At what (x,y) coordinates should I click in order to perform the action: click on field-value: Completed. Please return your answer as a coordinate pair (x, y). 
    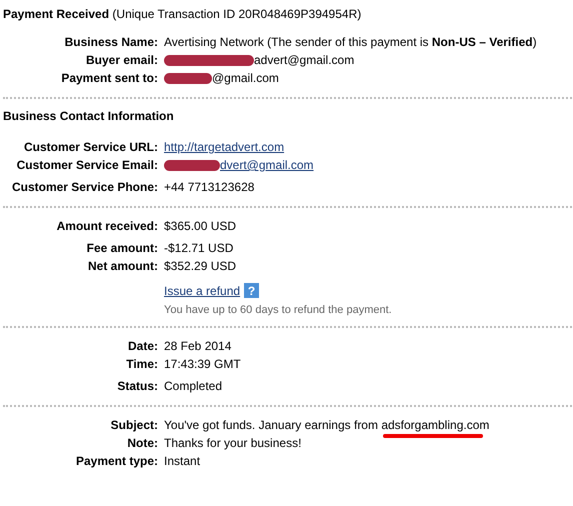
    Looking at the image, I should click on (193, 386).